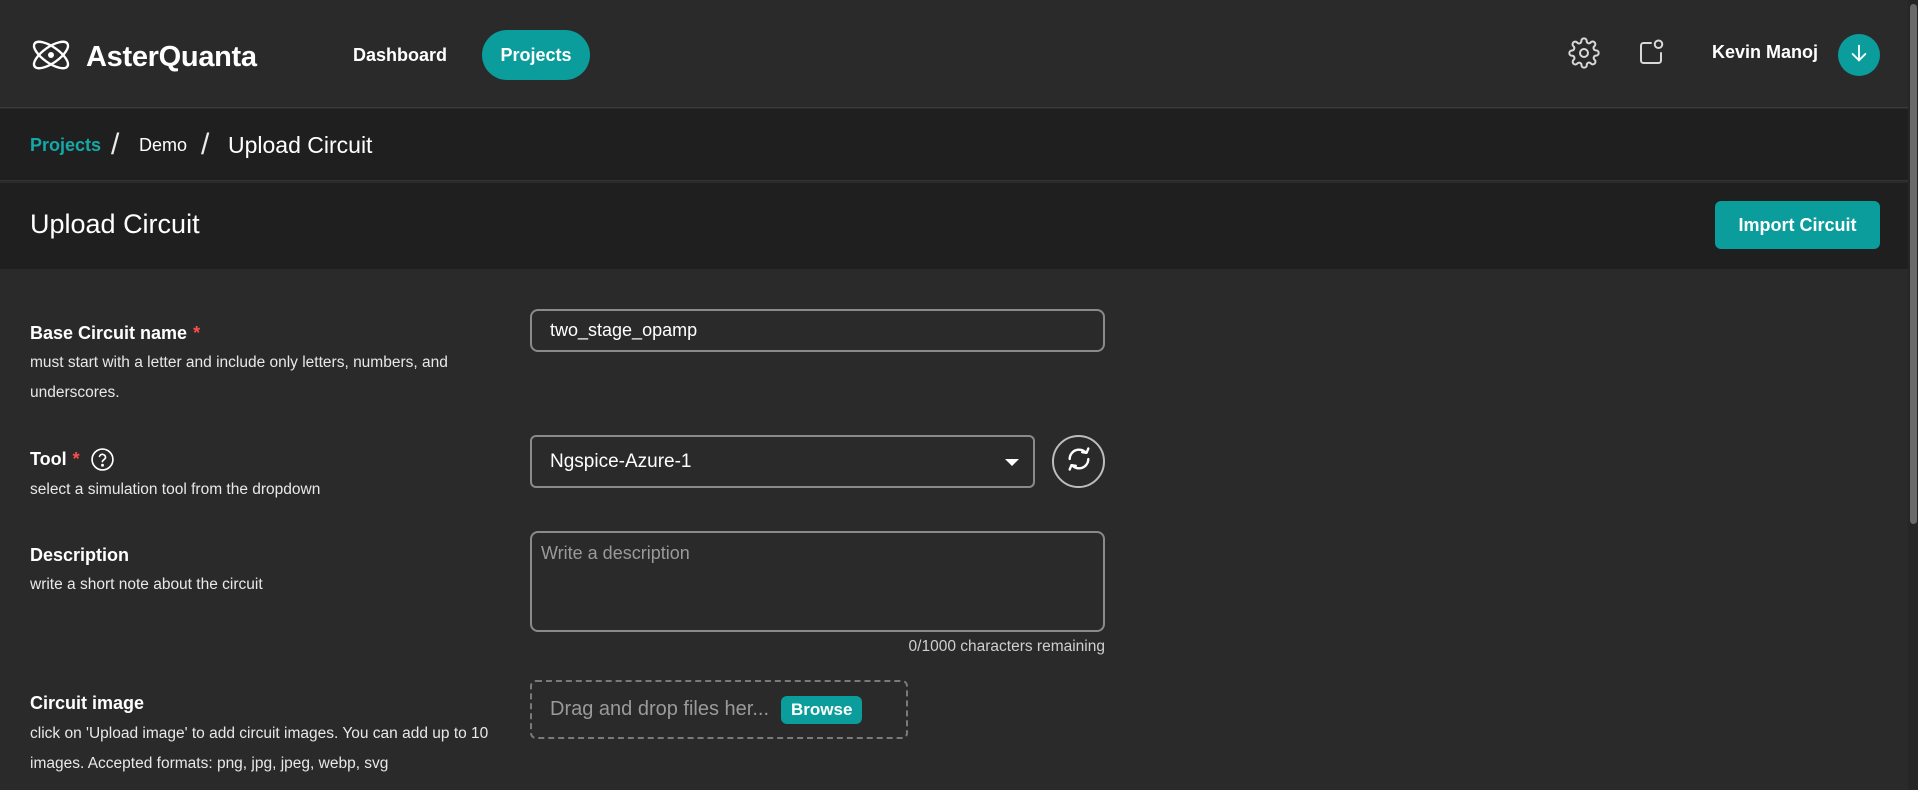 This screenshot has height=790, width=1918. I want to click on nav-dashboard: Dashboard, so click(400, 55).